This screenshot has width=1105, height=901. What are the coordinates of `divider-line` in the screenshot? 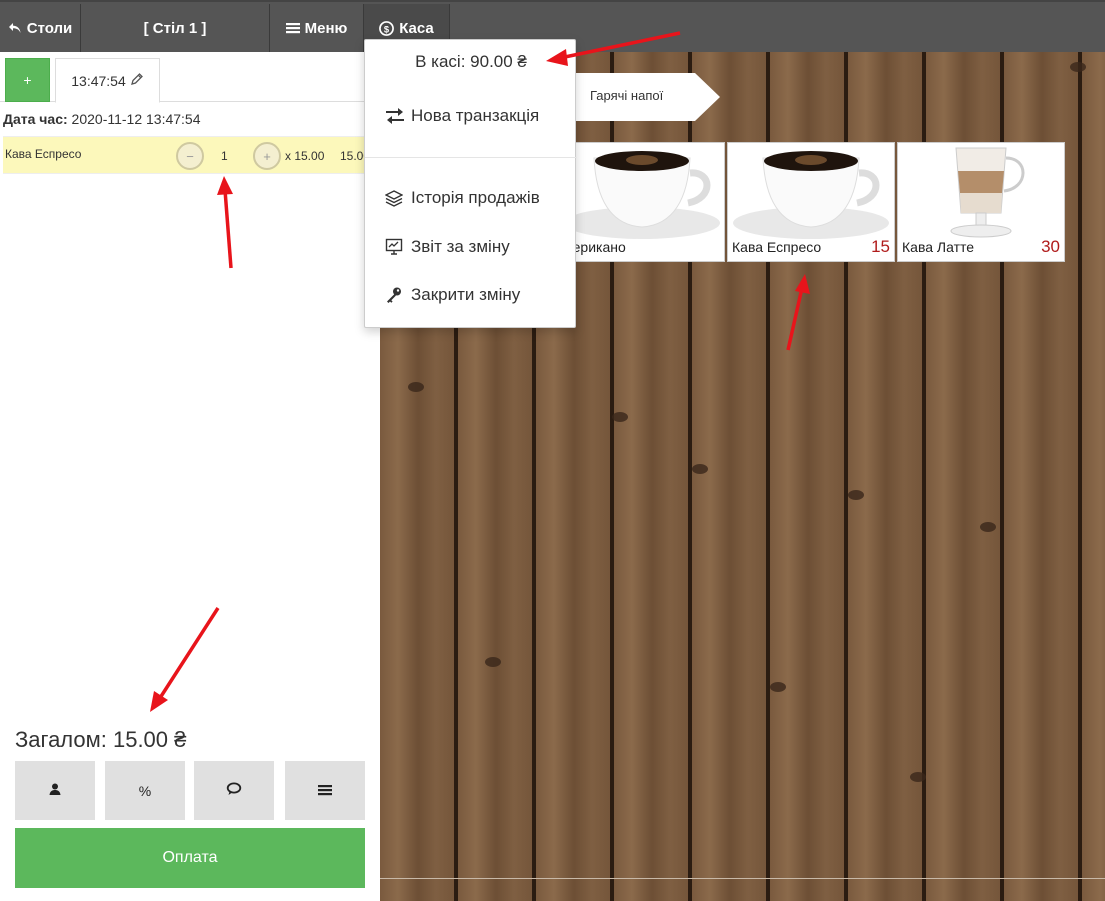 It's located at (742, 878).